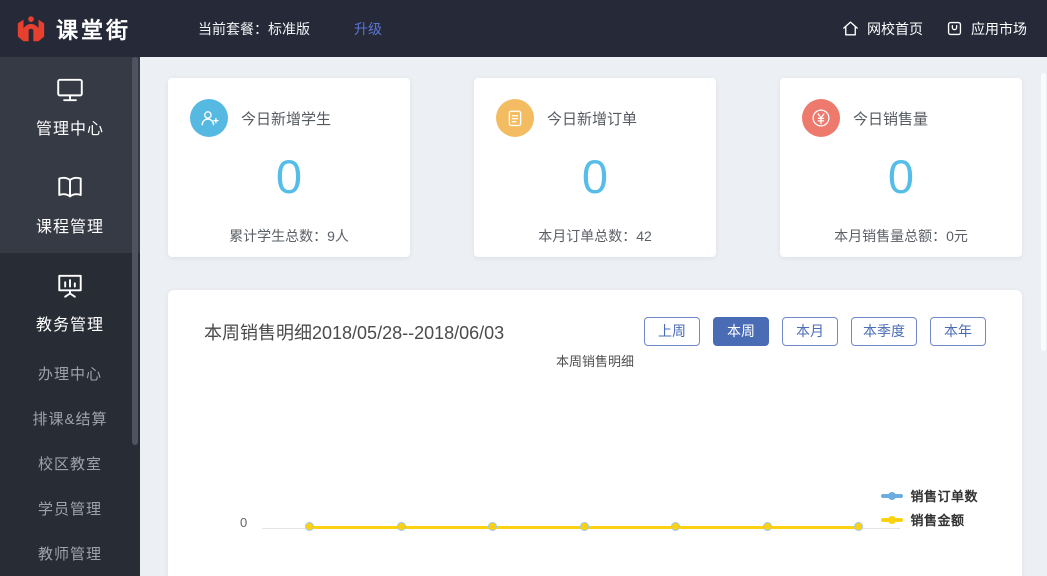 This screenshot has width=1047, height=576. I want to click on nav-app-market-label: 应用市场, so click(999, 28).